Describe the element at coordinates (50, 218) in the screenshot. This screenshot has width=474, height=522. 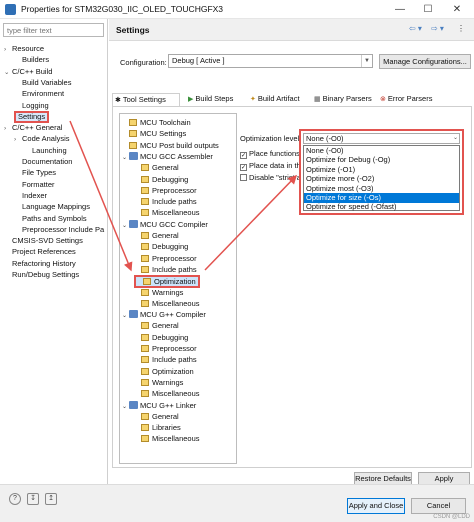
I see `sidebar-item-paths-and-symbols: Paths and Symbols` at that location.